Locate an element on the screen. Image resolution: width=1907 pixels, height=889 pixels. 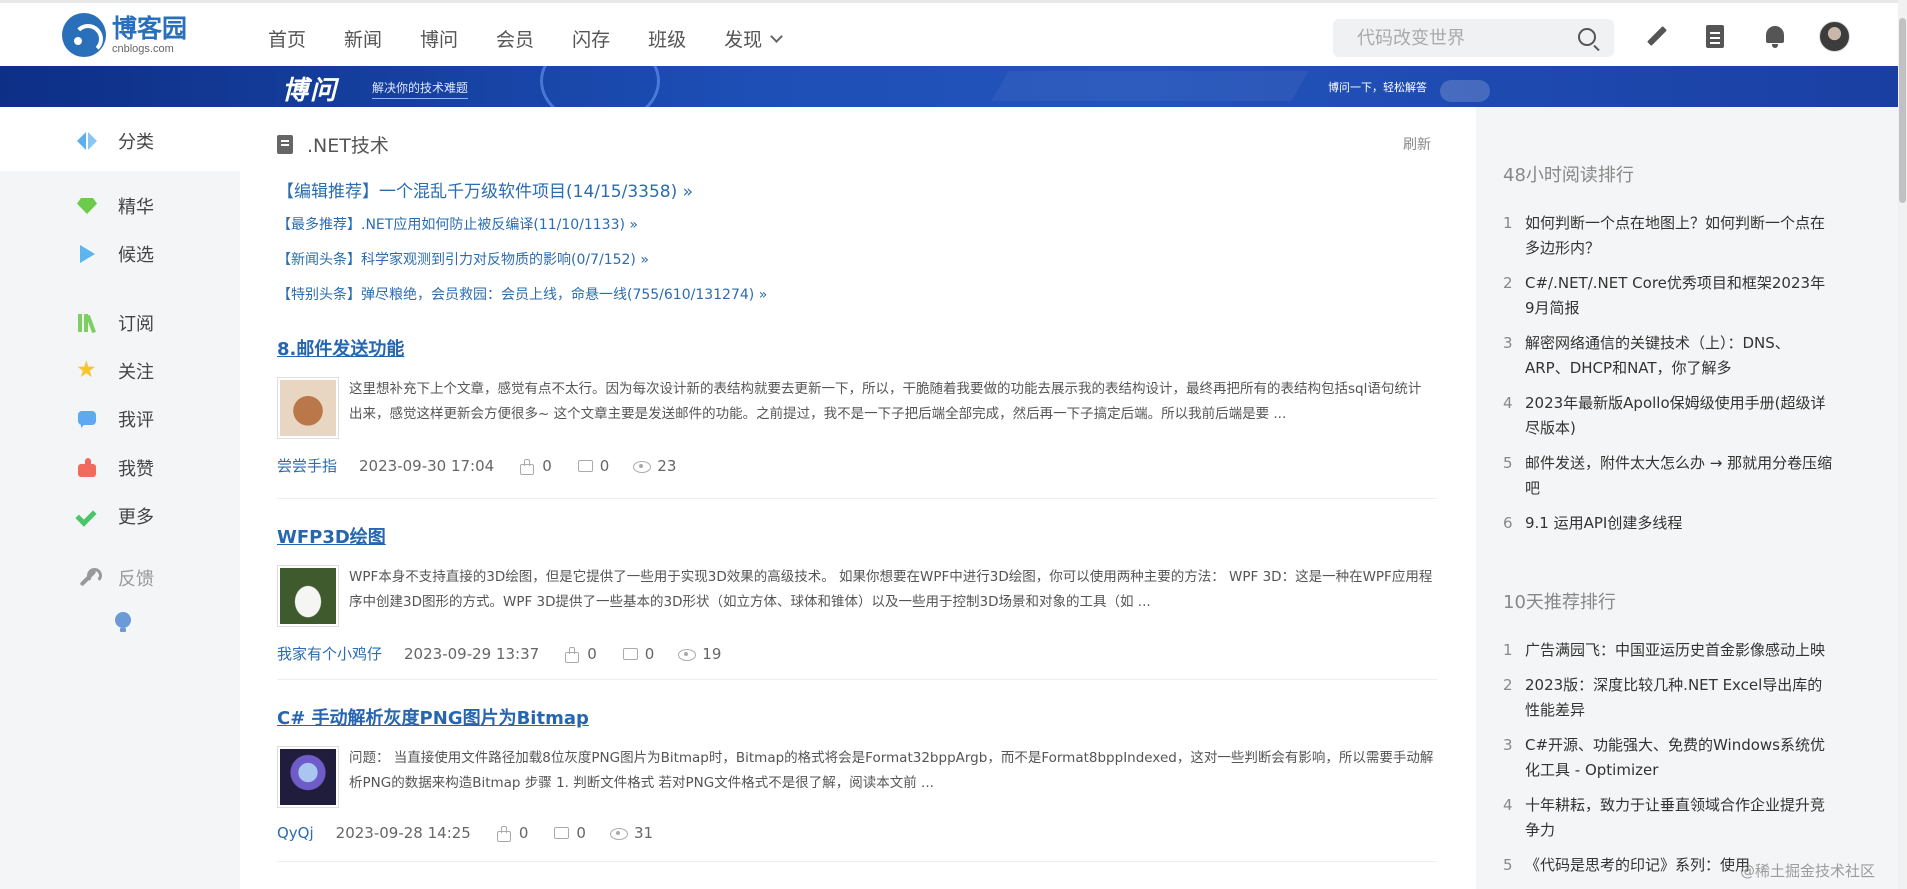
thumbs-up-icon is located at coordinates (87, 468).